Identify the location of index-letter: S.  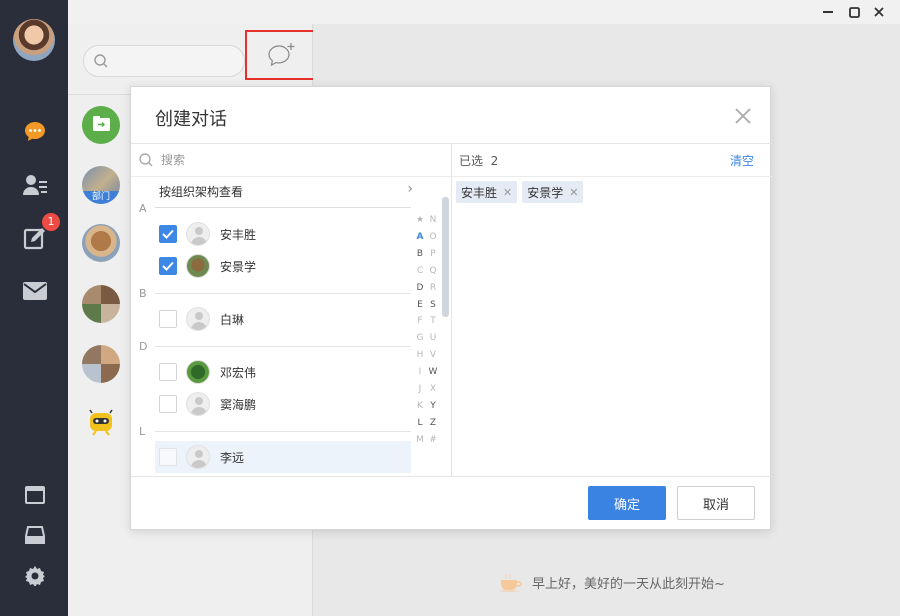
(433, 305).